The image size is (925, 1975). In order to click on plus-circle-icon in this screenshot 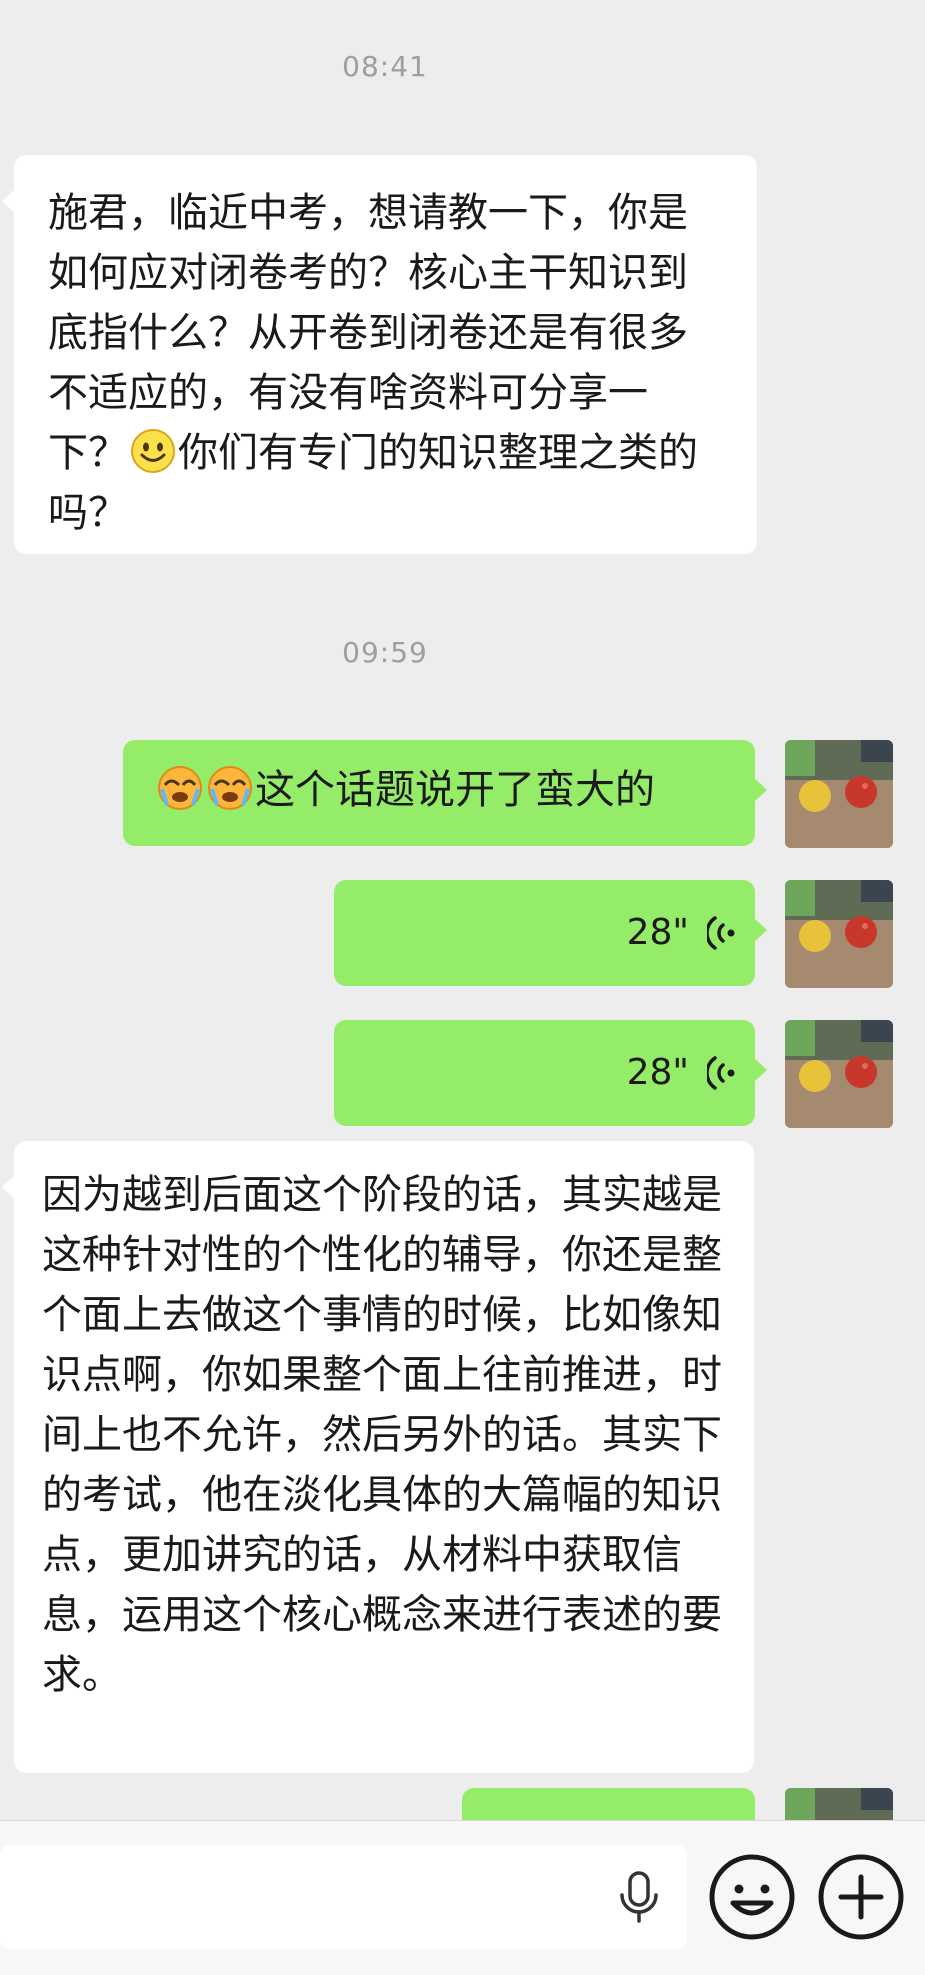, I will do `click(861, 1897)`.